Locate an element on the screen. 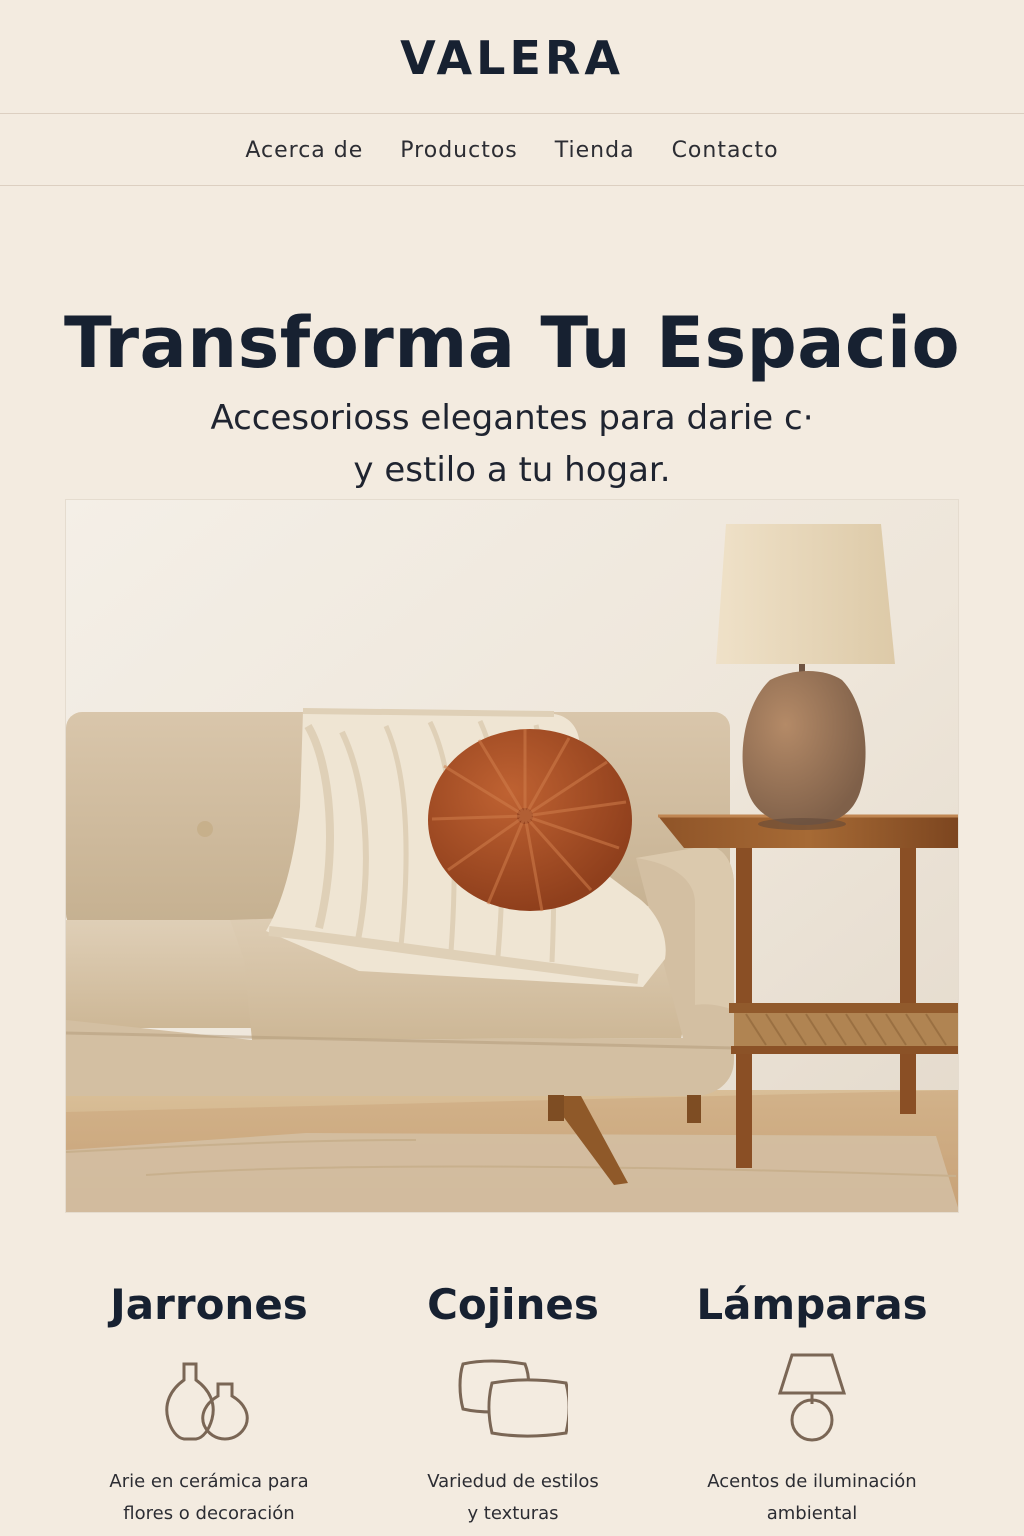  hero-title: Transforma Tu Espacio is located at coordinates (512, 342).